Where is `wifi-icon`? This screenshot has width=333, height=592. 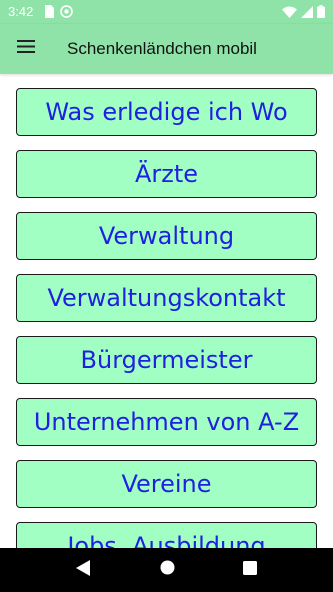 wifi-icon is located at coordinates (289, 14).